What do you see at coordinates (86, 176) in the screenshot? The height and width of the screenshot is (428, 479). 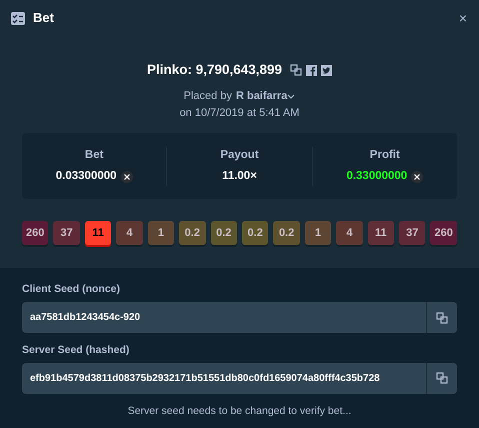 I see `stat-value: 0.03300000` at bounding box center [86, 176].